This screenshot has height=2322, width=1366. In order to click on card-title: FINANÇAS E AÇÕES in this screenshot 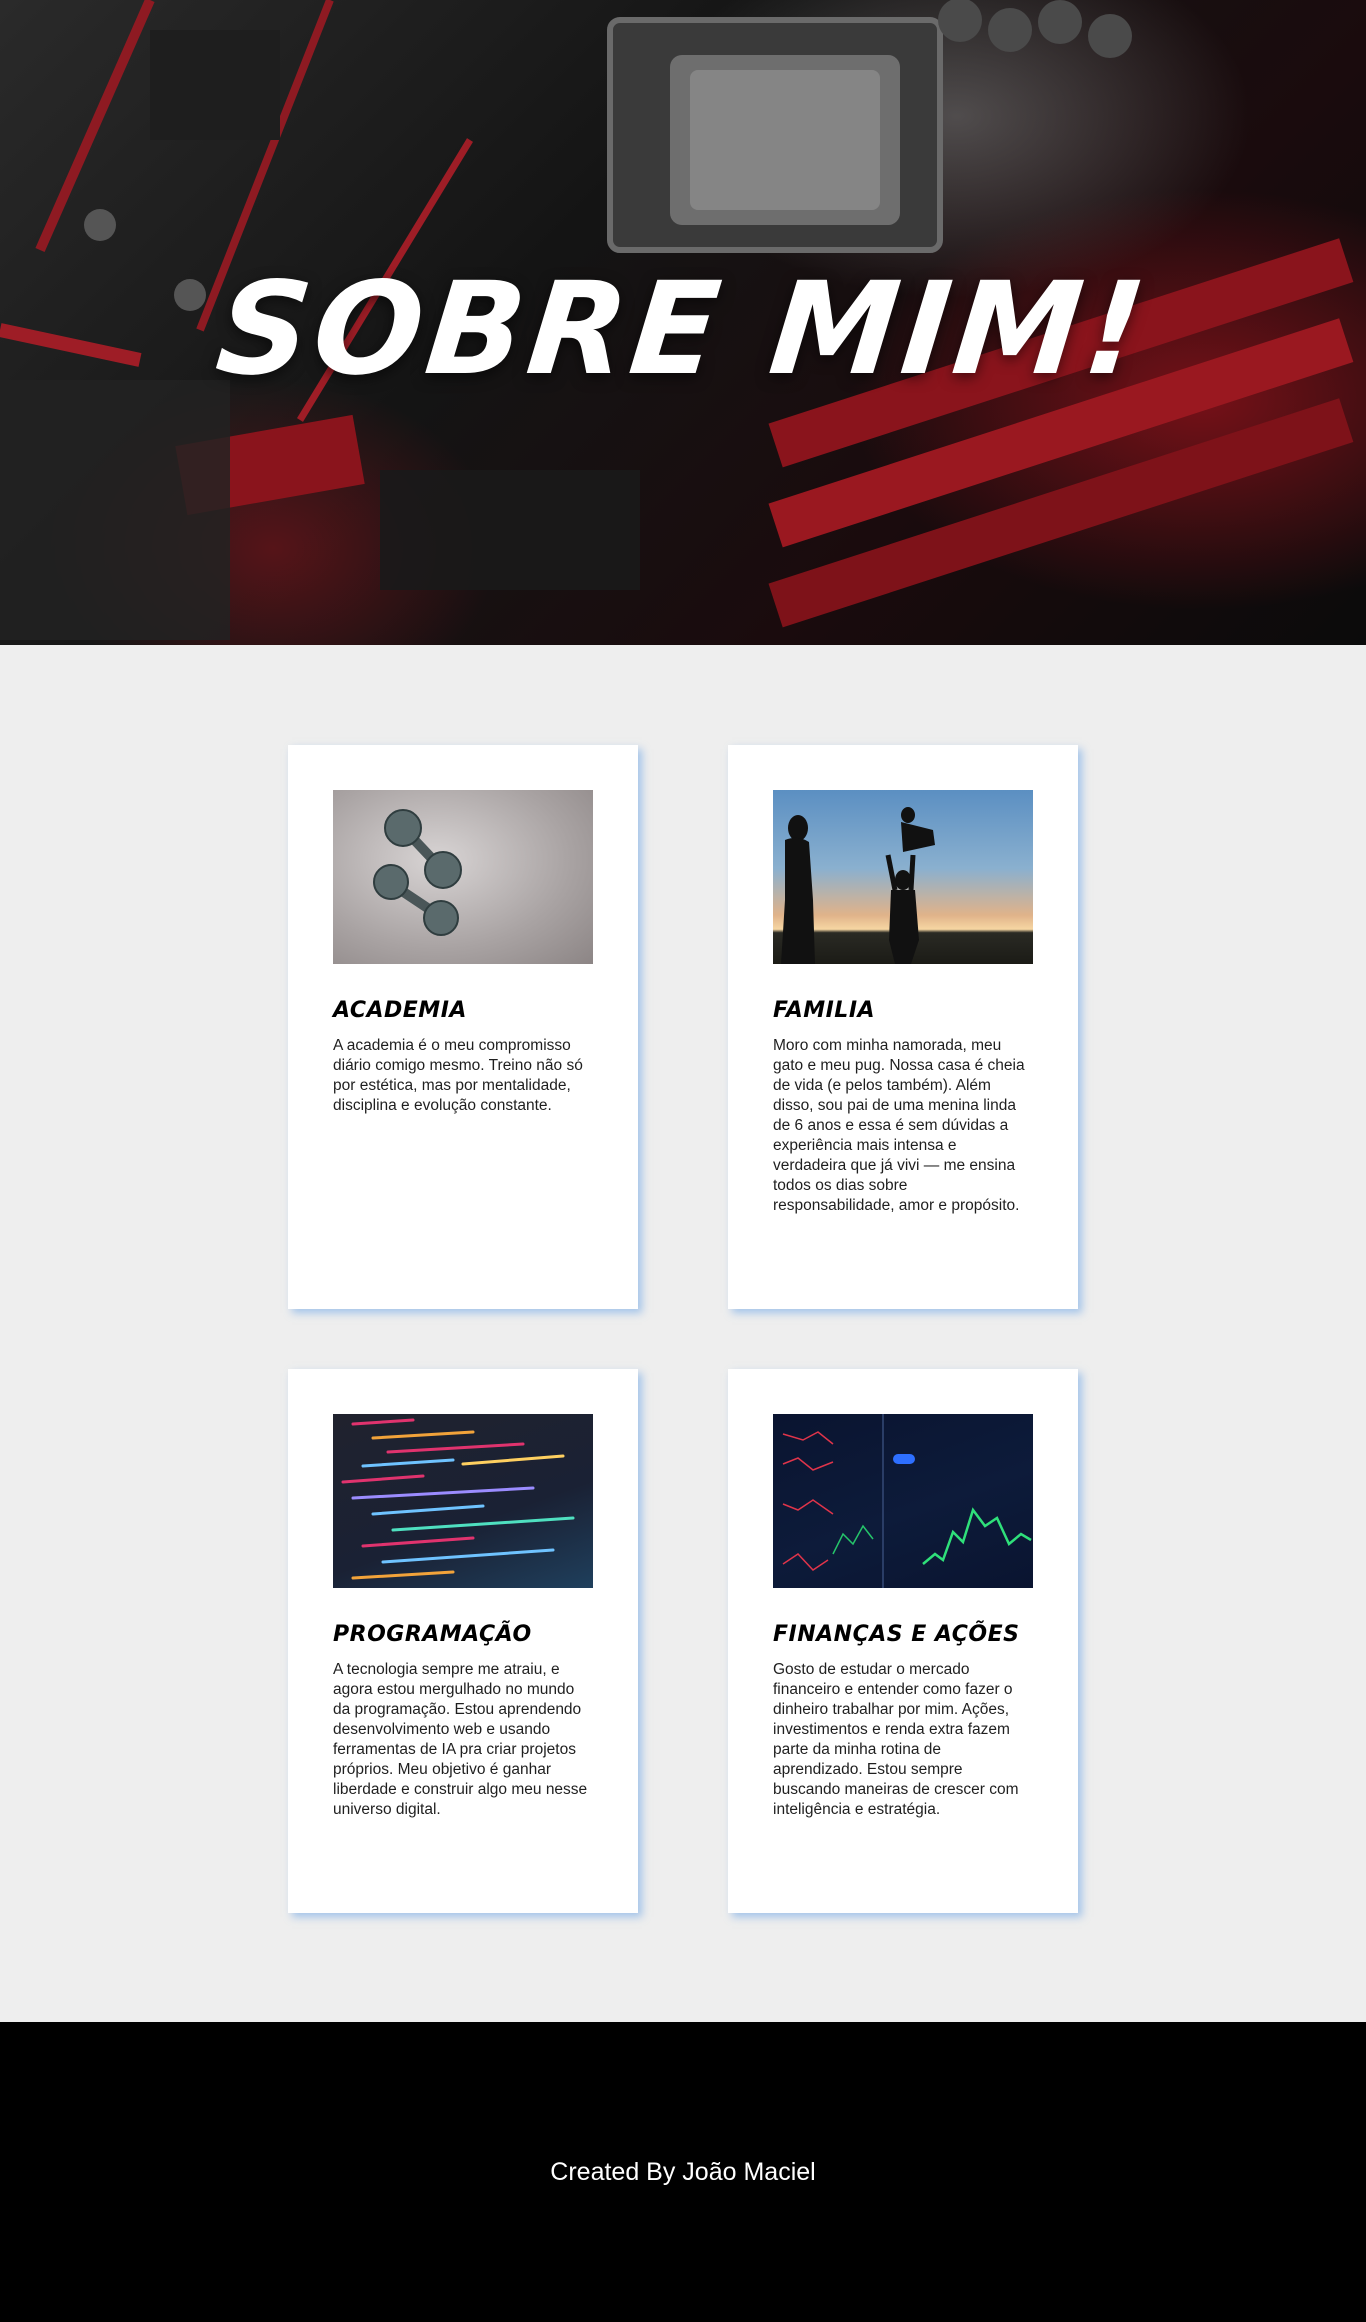, I will do `click(896, 1634)`.